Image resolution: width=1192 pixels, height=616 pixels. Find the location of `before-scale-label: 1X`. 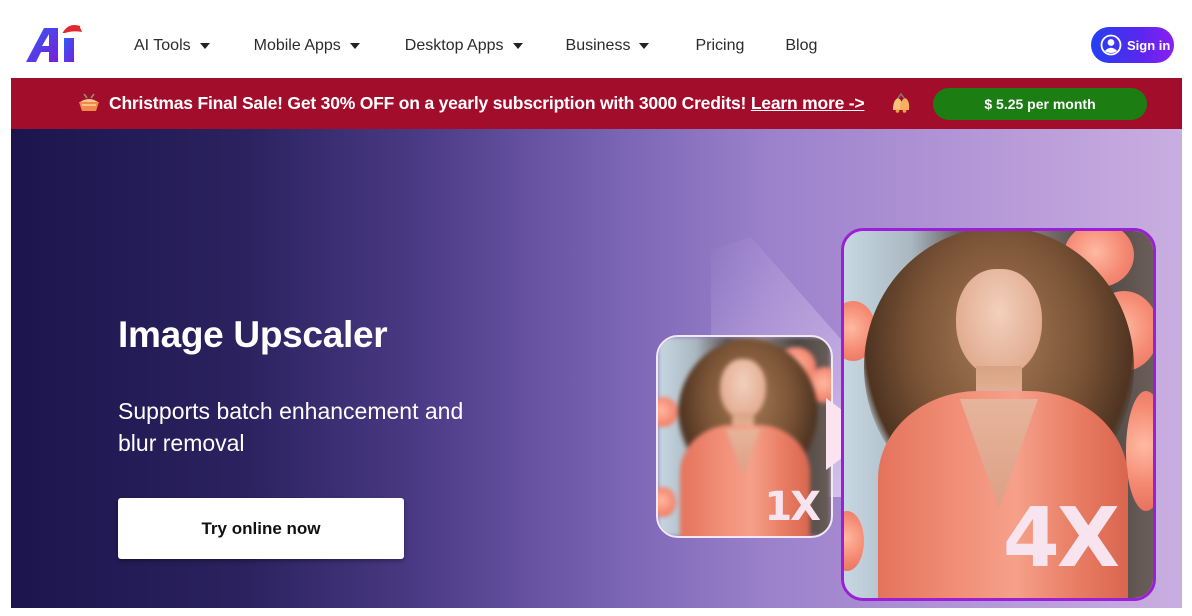

before-scale-label: 1X is located at coordinates (792, 507).